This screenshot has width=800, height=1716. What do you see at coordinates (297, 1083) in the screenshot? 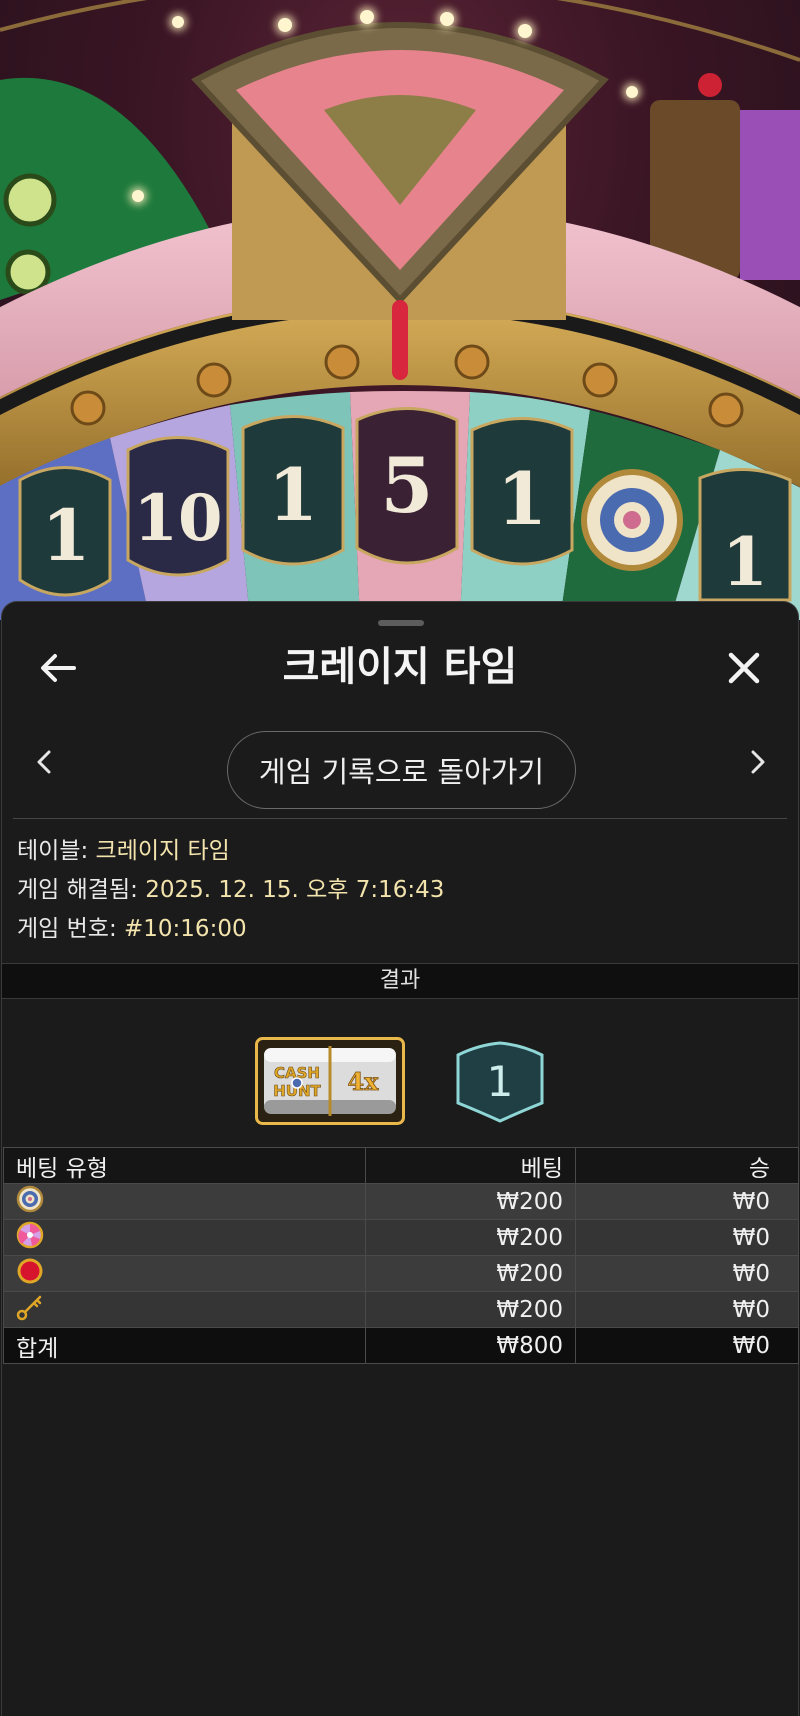
I see `target-icon` at bounding box center [297, 1083].